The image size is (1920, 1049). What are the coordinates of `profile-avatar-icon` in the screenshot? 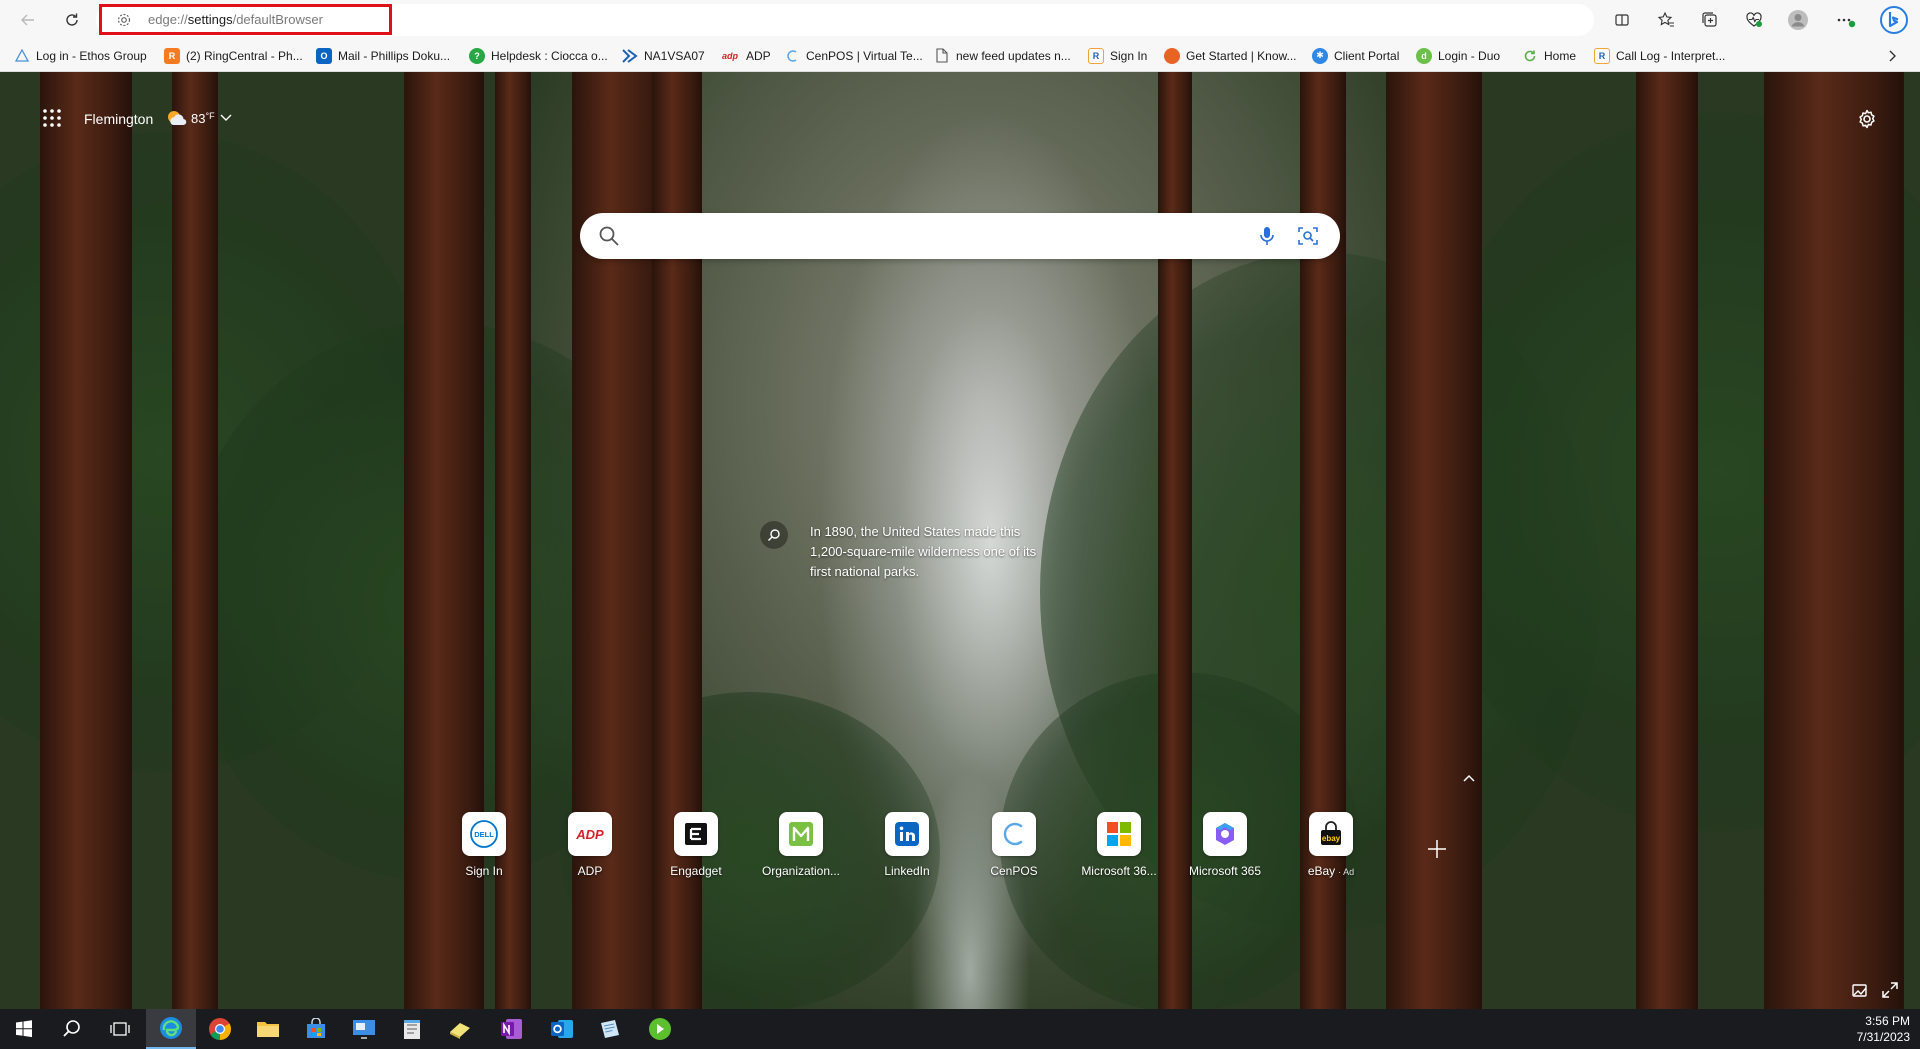 It's located at (1798, 20).